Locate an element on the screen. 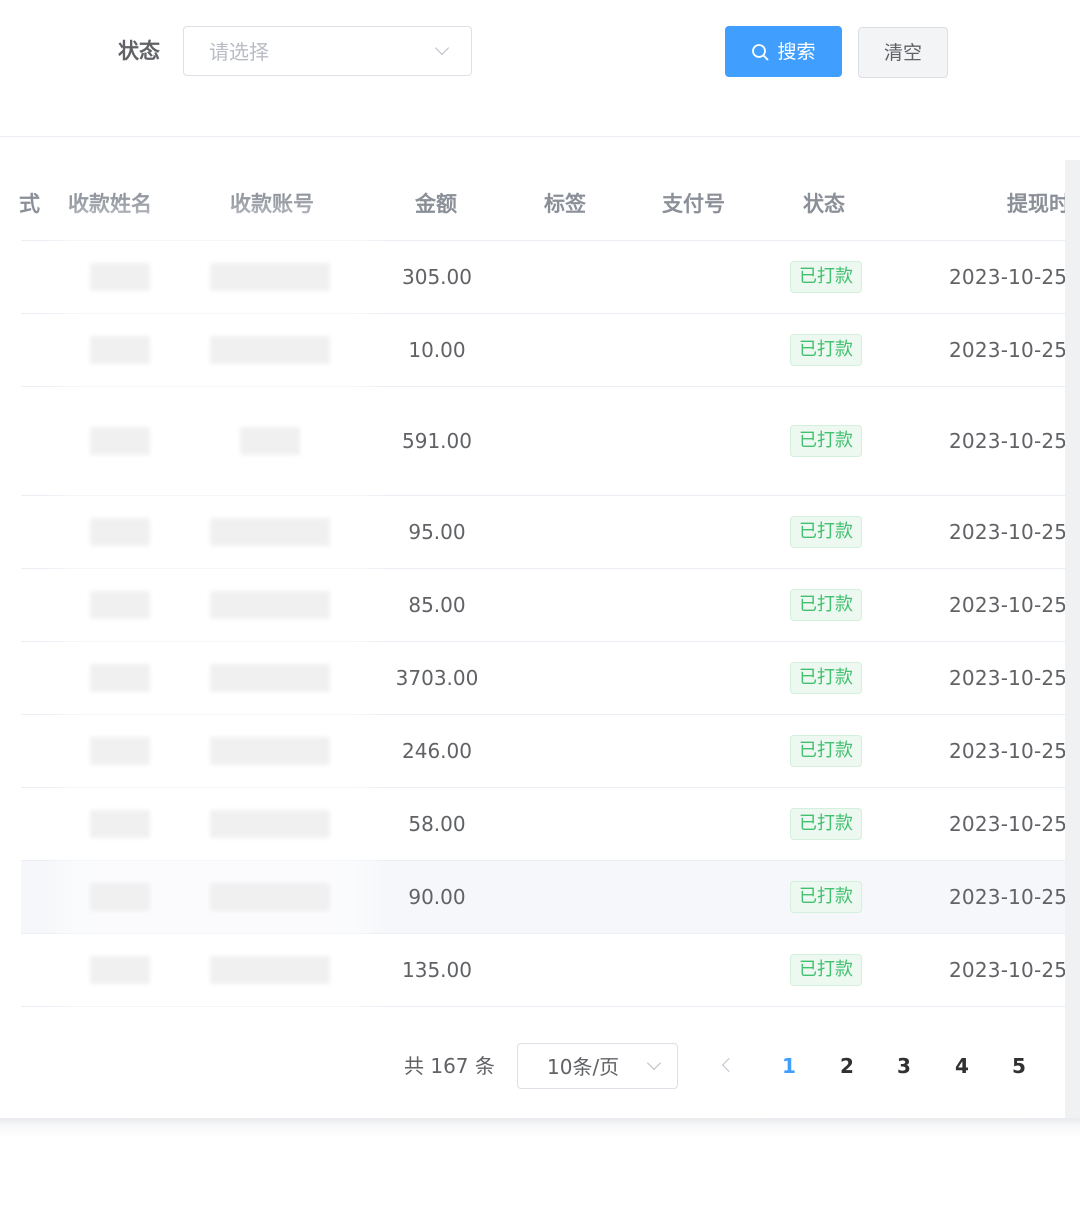 This screenshot has height=1222, width=1080. table-row: 305.00 已打款 2023-10-25 2 is located at coordinates (550, 277).